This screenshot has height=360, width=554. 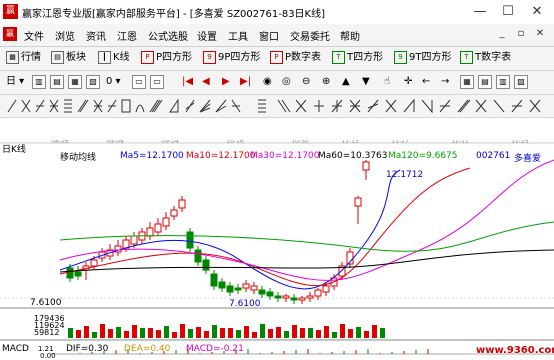 What do you see at coordinates (267, 82) in the screenshot?
I see `zoom-out-icon: ◉` at bounding box center [267, 82].